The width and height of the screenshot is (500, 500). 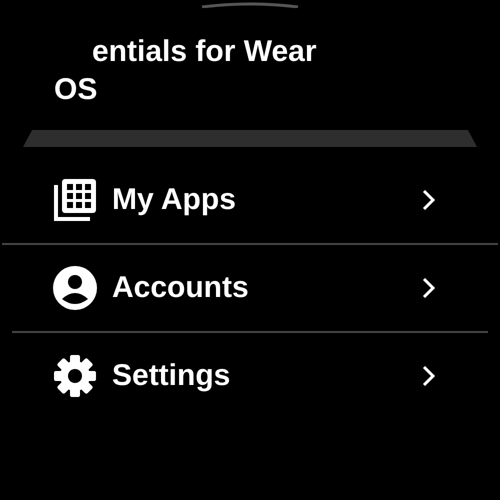 I want to click on settings-icon, so click(x=75, y=376).